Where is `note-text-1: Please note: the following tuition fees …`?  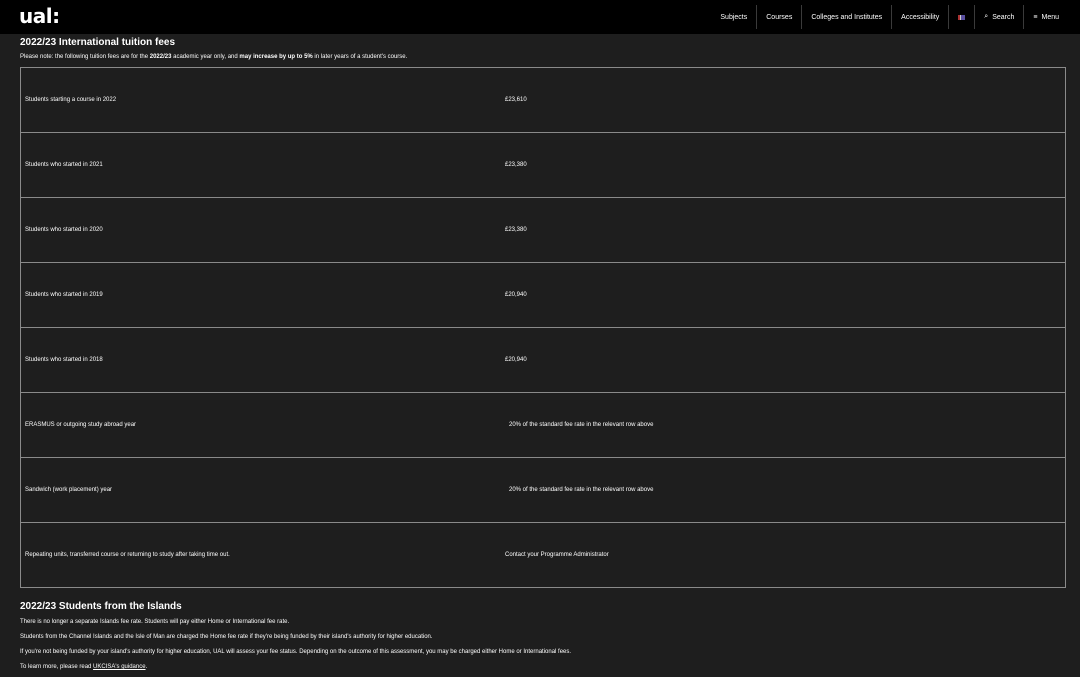 note-text-1: Please note: the following tuition fees … is located at coordinates (85, 57).